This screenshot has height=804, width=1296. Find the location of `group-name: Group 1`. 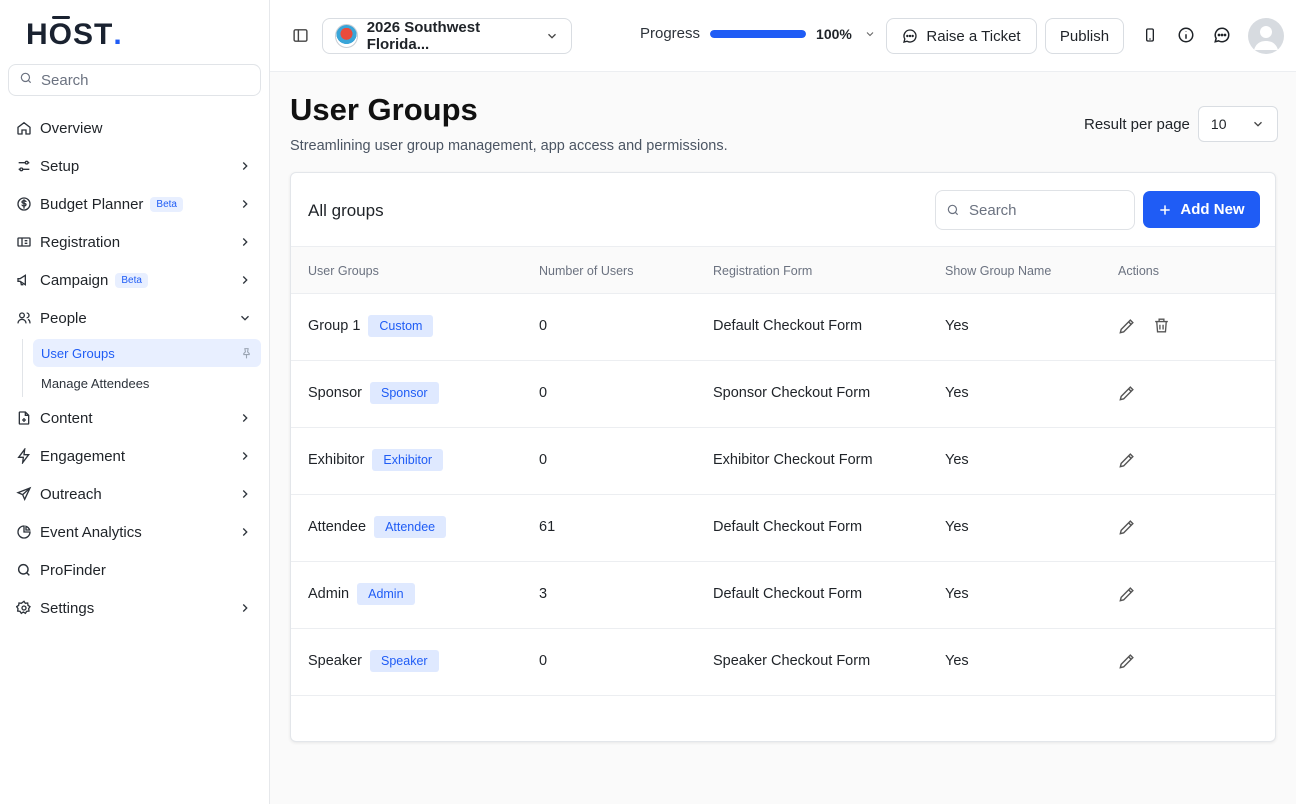

group-name: Group 1 is located at coordinates (334, 326).